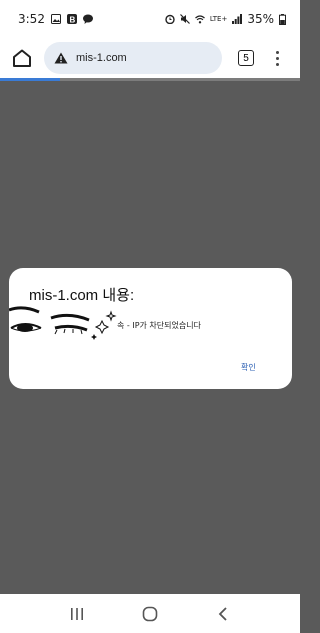 The width and height of the screenshot is (320, 633). What do you see at coordinates (101, 58) in the screenshot?
I see `url-text: mis-1.com` at bounding box center [101, 58].